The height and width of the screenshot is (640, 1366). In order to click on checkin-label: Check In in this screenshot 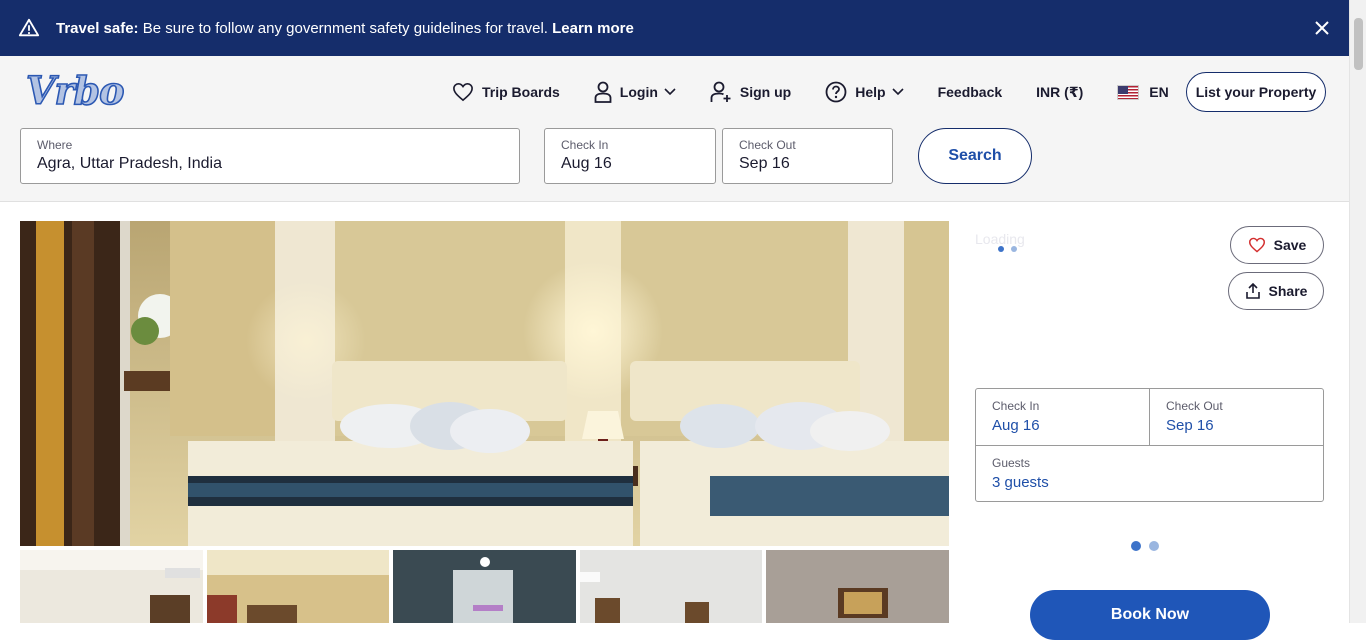, I will do `click(585, 145)`.